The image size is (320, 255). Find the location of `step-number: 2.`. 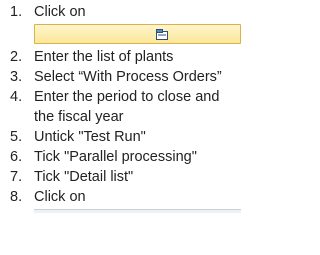

step-number: 2. is located at coordinates (16, 57).